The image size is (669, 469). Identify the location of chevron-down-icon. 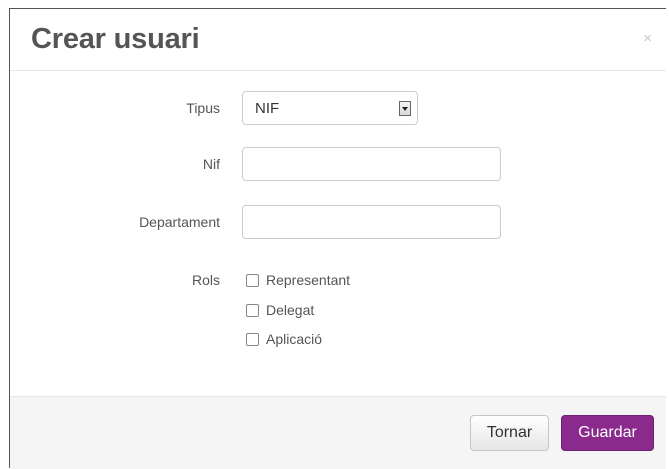
(405, 108).